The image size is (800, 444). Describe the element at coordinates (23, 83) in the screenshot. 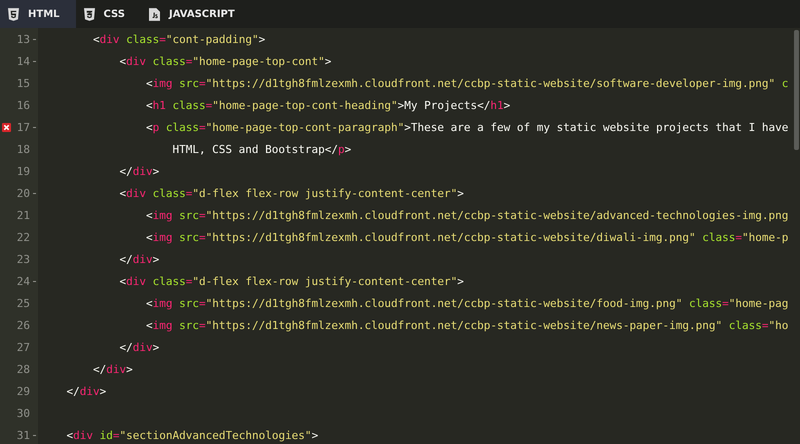

I see `line-number: 15` at that location.